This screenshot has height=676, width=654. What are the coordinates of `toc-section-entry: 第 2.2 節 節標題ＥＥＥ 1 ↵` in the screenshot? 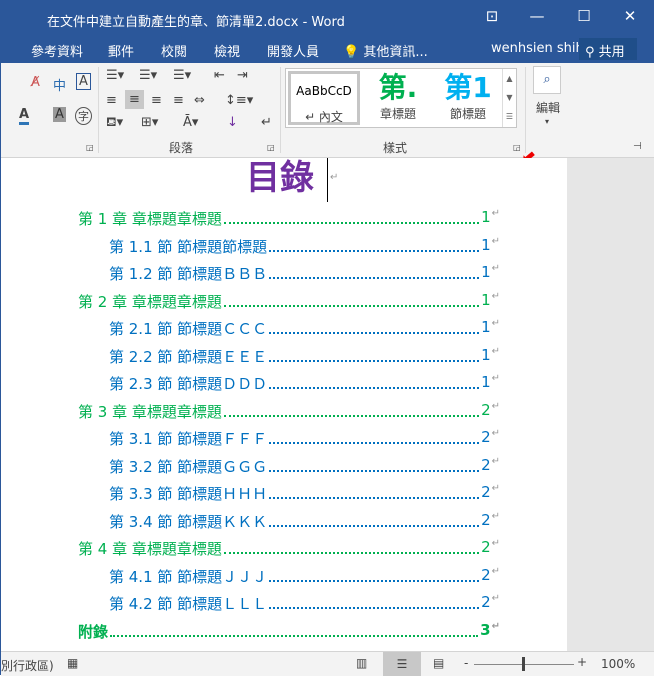 It's located at (304, 356).